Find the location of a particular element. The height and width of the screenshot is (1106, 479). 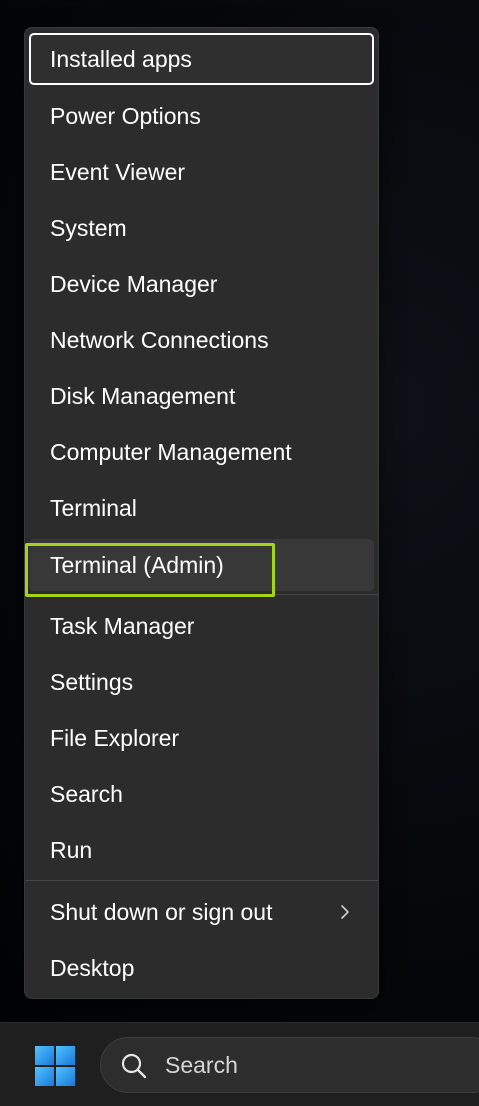

menu-item-label: Device Manager is located at coordinates (134, 284).